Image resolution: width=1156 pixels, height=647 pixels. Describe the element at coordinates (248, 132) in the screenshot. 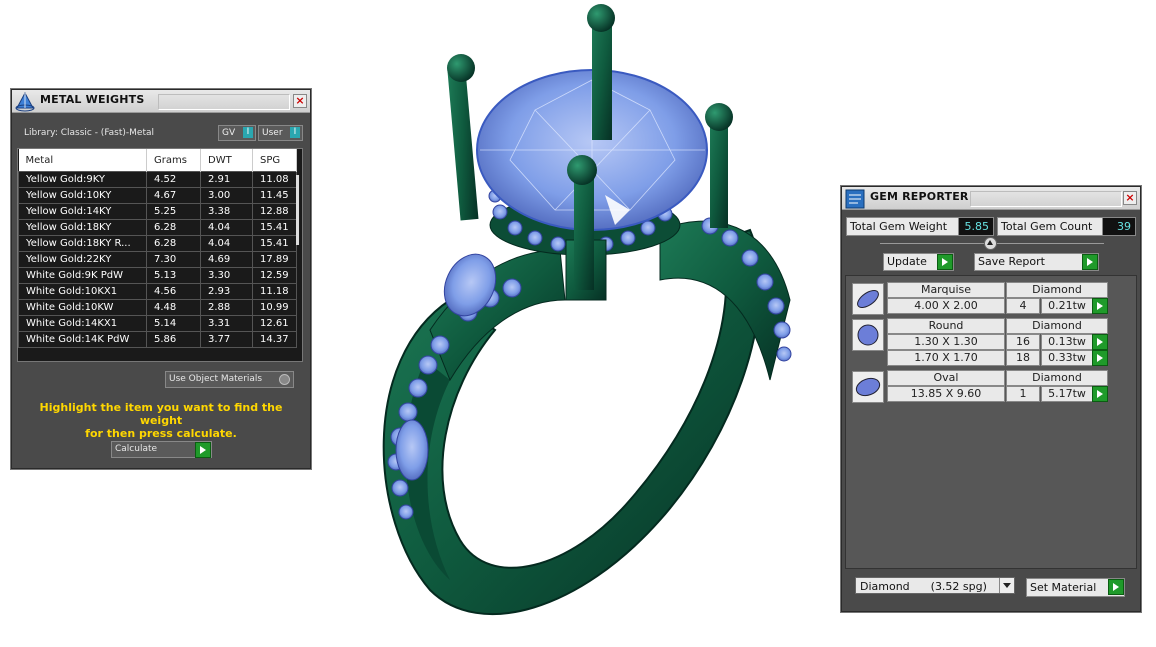

I see `gv-indicator-icon: I` at that location.